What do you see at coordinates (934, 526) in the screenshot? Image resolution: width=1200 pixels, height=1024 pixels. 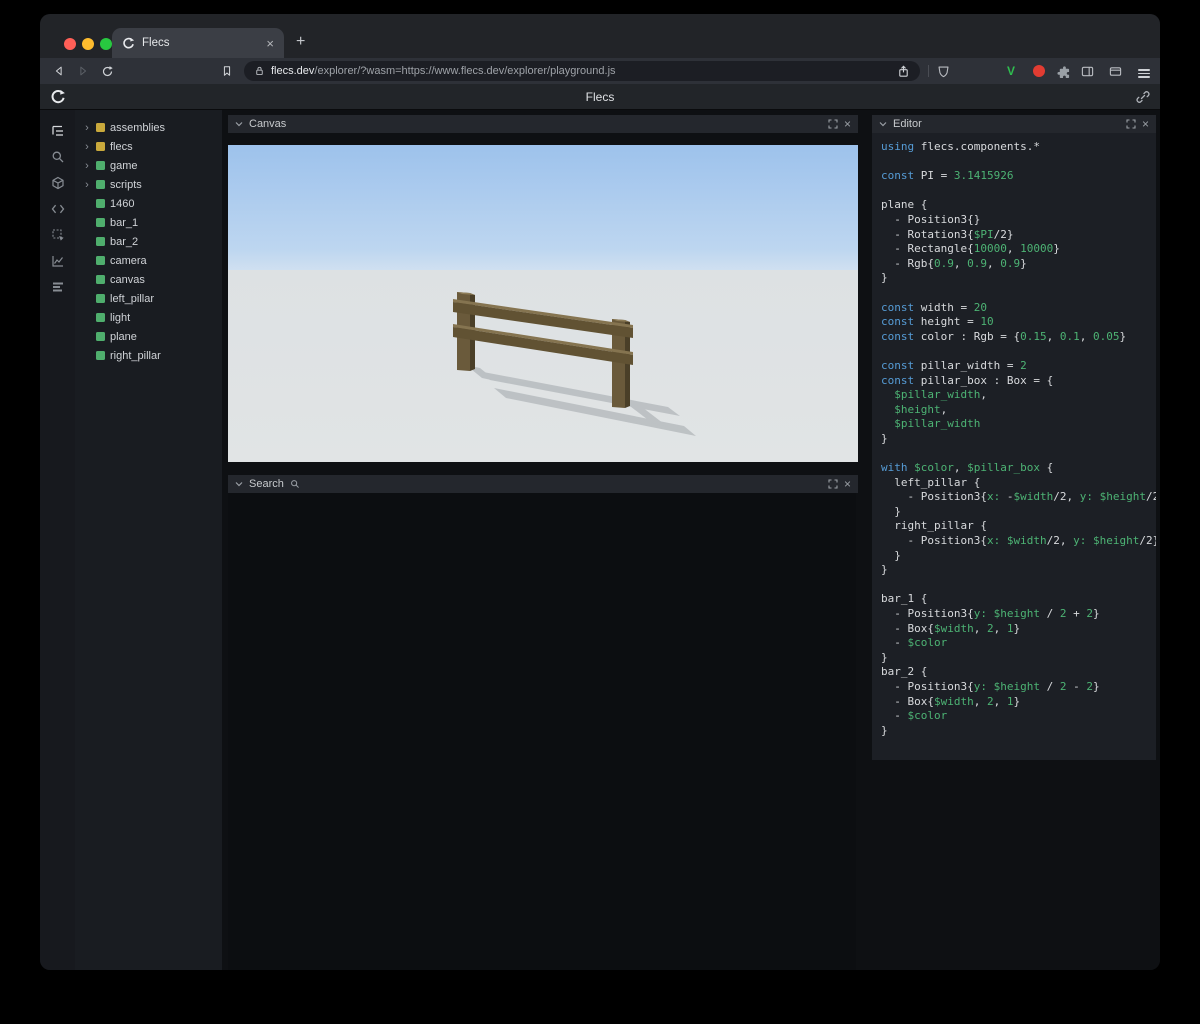 I see `code-line: right_pillar {` at bounding box center [934, 526].